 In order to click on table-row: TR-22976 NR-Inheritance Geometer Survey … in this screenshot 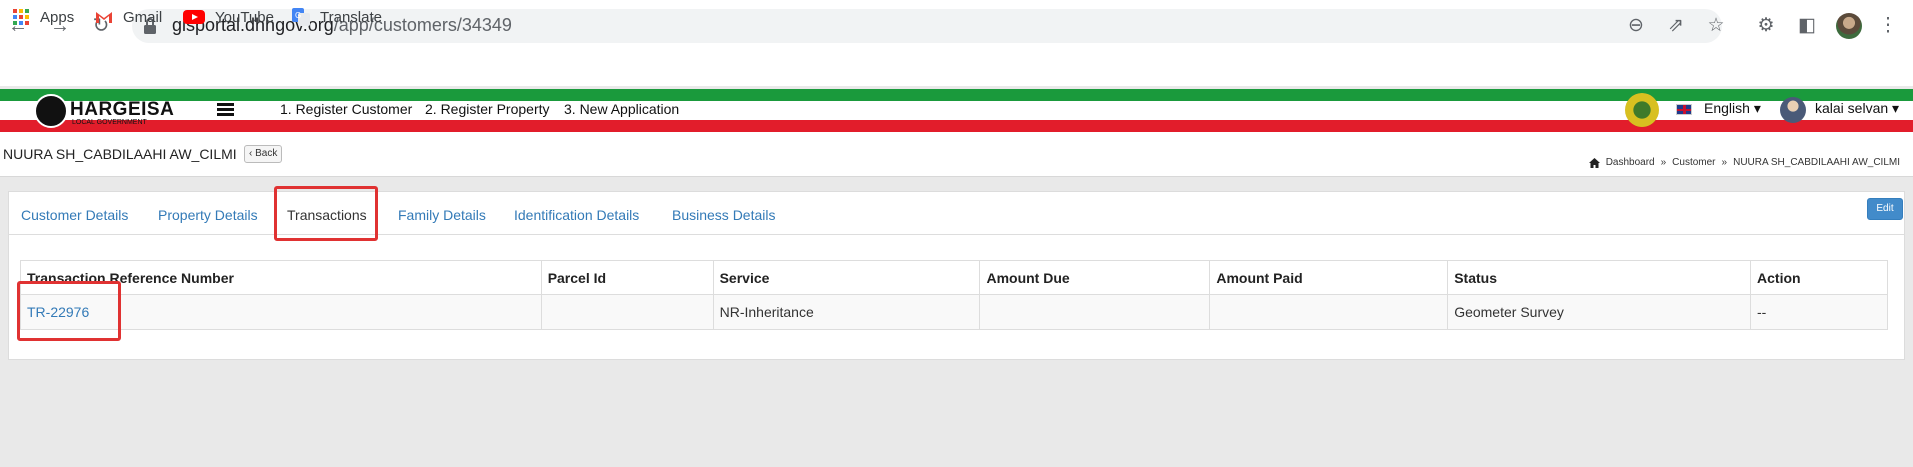, I will do `click(954, 312)`.